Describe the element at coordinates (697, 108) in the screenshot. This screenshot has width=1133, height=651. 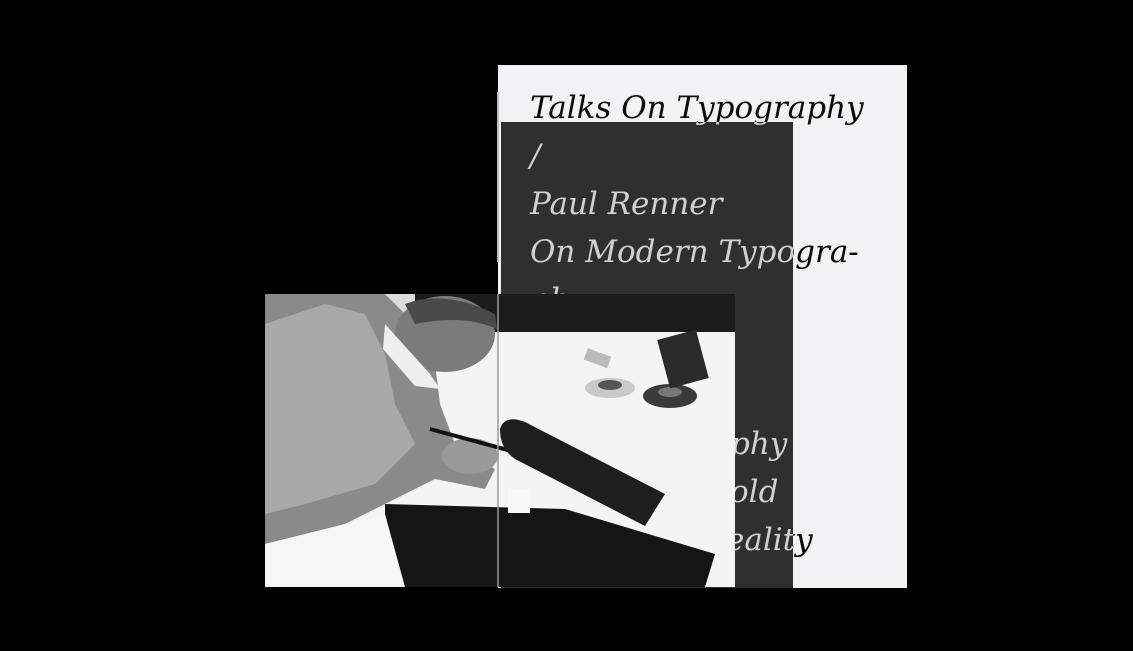
I see `cover-title-line: Talks On Typography` at that location.